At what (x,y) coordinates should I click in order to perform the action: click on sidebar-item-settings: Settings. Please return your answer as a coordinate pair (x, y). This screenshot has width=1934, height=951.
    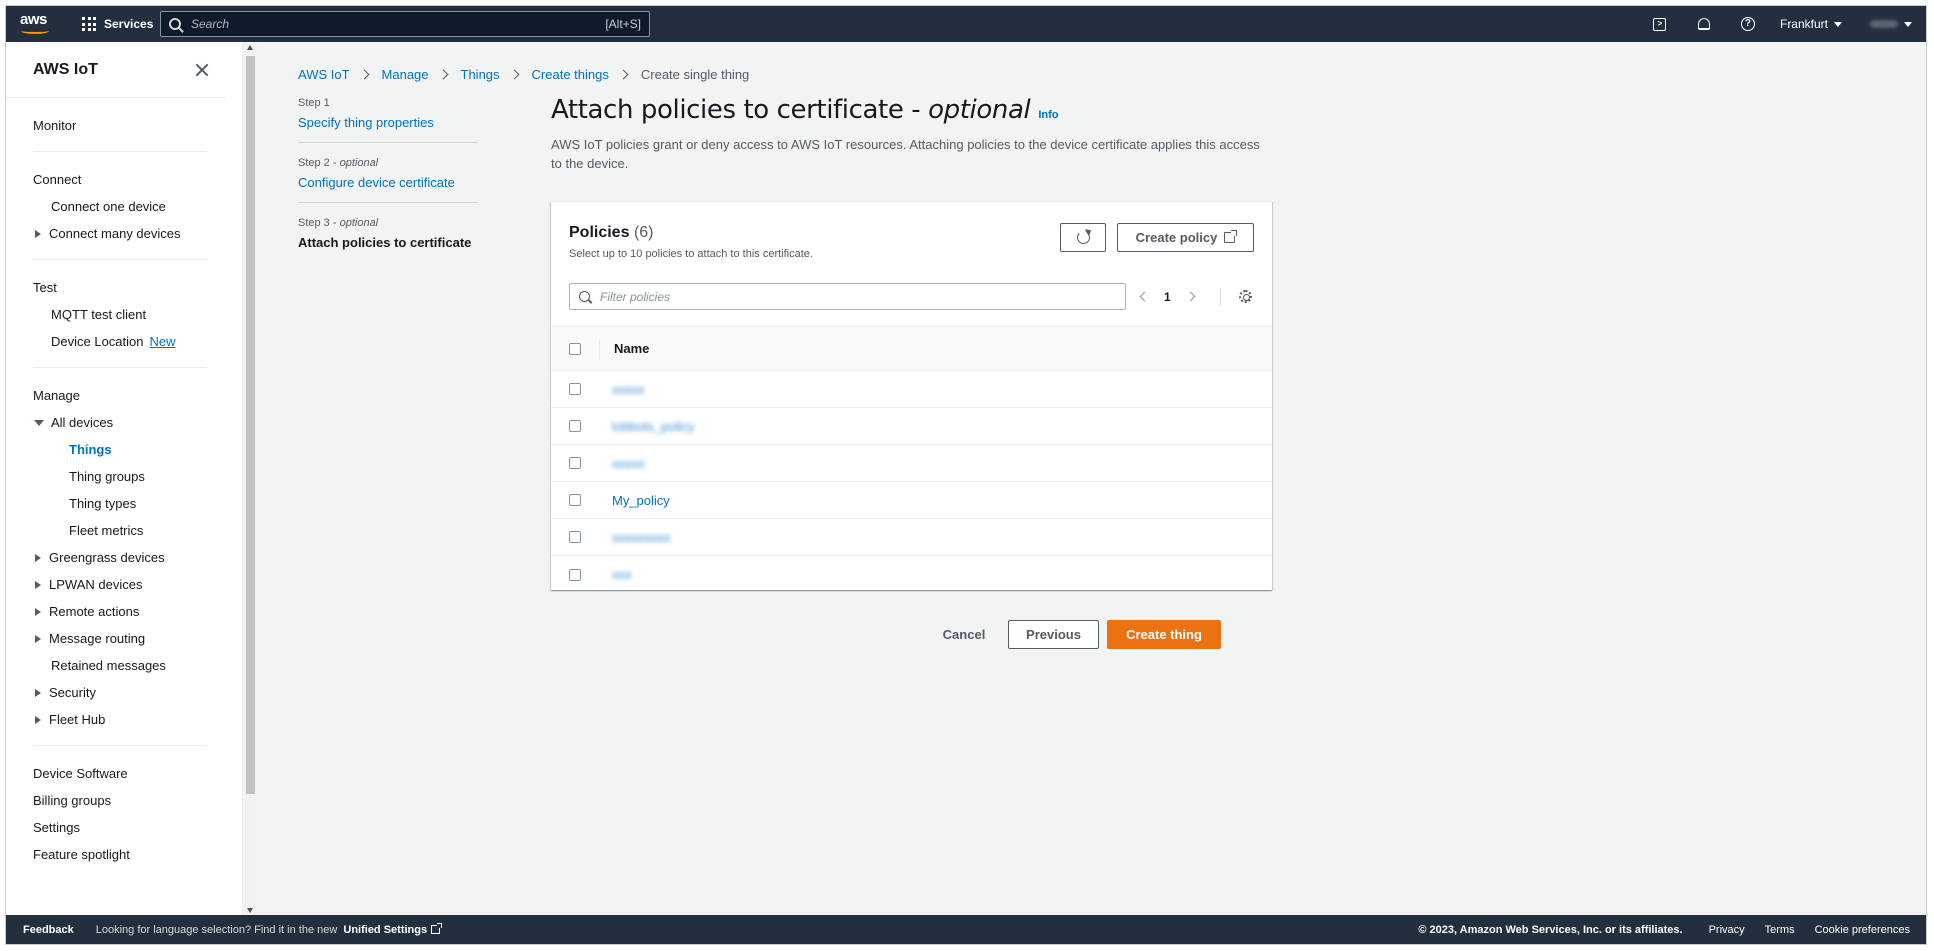
    Looking at the image, I should click on (120, 827).